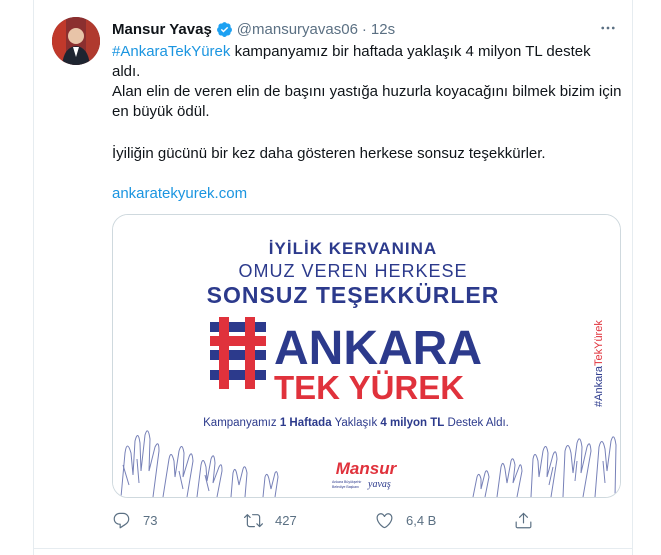 The height and width of the screenshot is (555, 661). Describe the element at coordinates (224, 29) in the screenshot. I see `verified-badge-icon` at that location.